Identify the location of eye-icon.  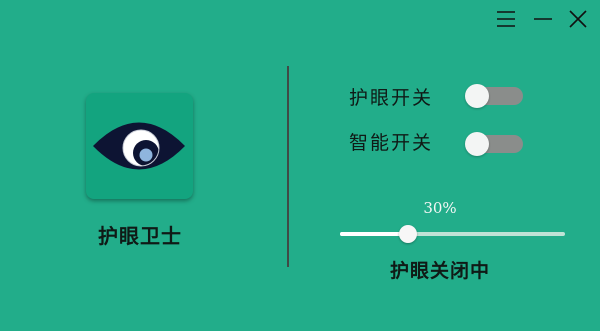
(139, 146).